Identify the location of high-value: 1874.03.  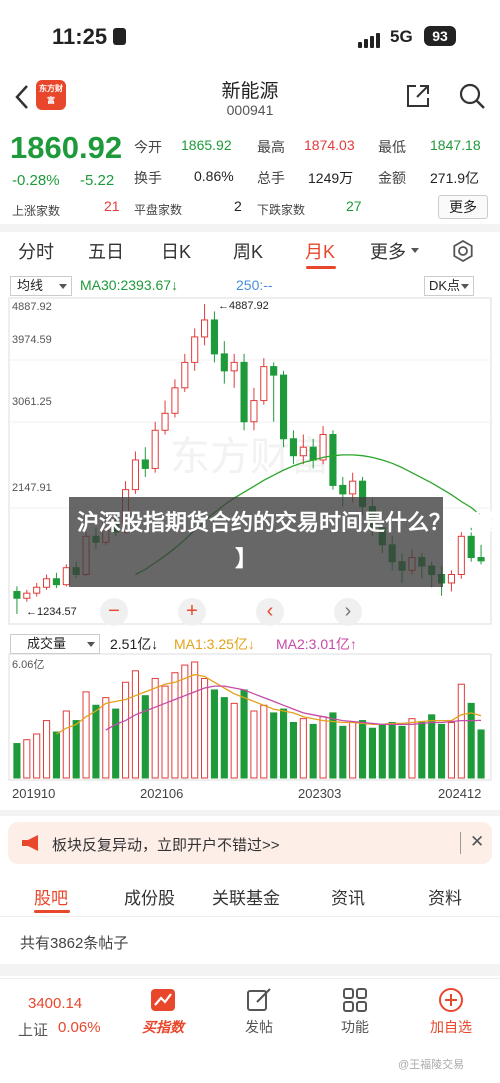
(329, 145).